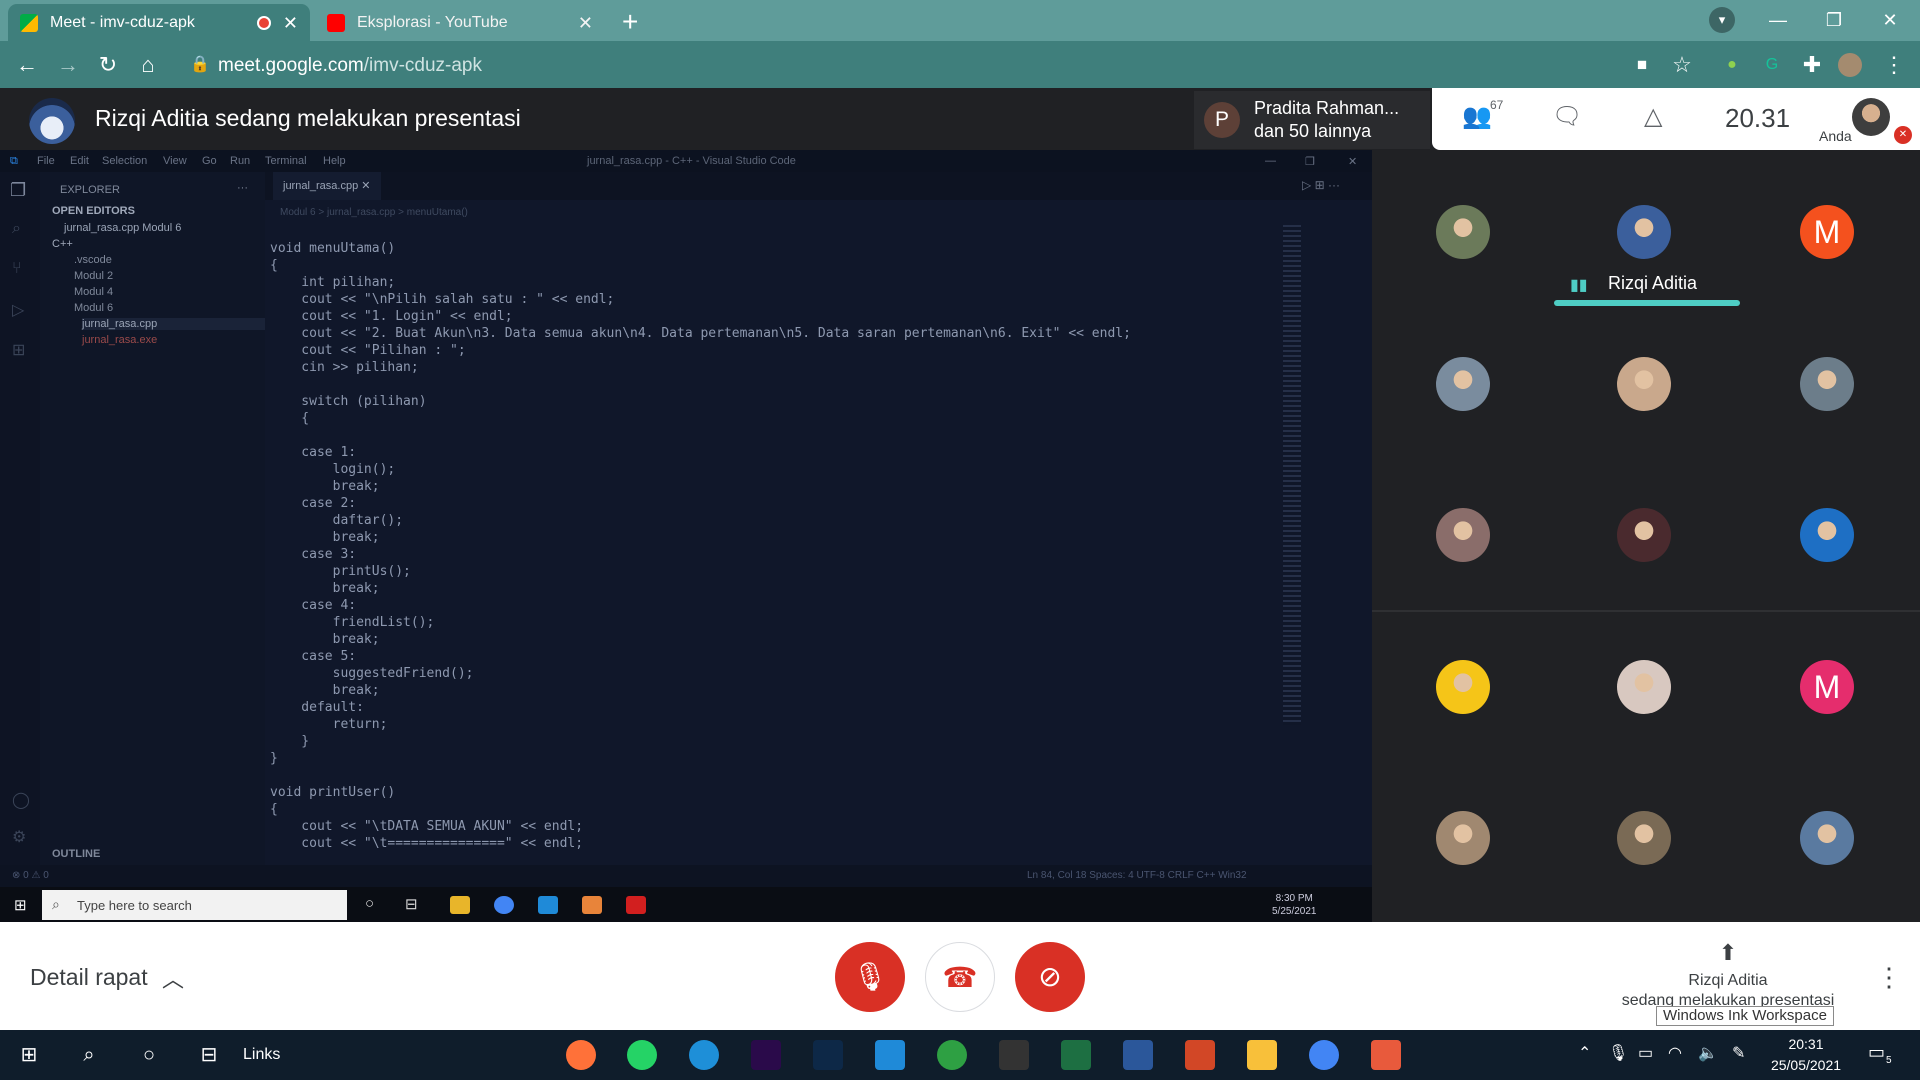  Describe the element at coordinates (19, 837) in the screenshot. I see `settings-gear-icon: ⚙` at that location.